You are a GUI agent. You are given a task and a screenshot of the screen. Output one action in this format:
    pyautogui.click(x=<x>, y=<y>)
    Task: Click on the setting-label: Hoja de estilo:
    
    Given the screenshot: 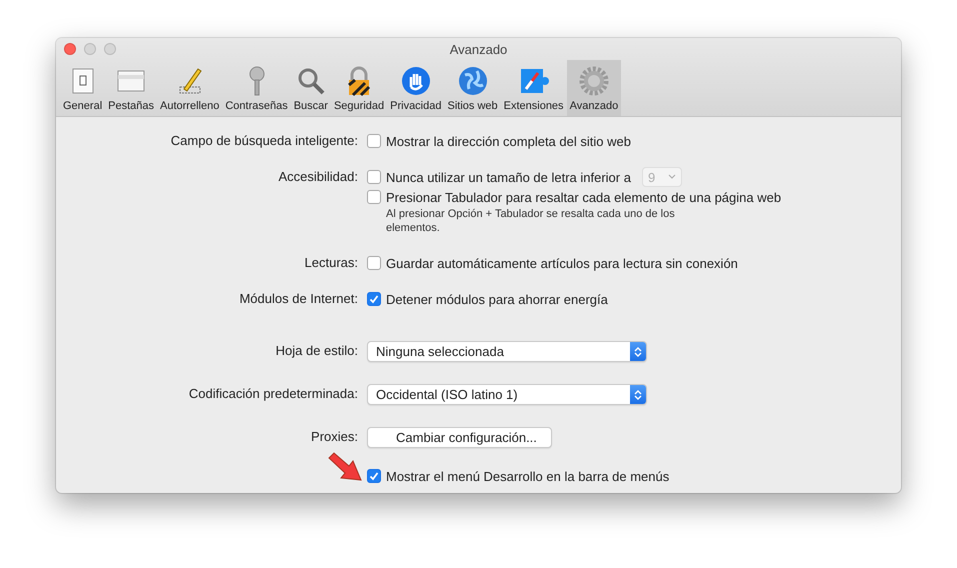 What is the action you would take?
    pyautogui.click(x=316, y=351)
    